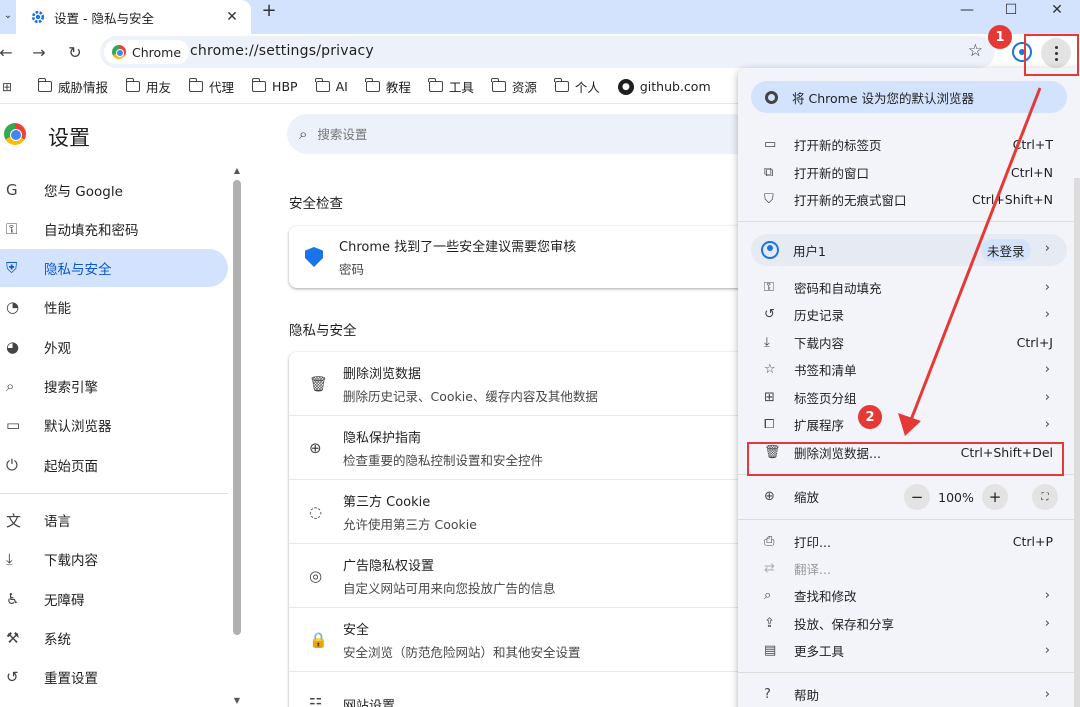  I want to click on menu-scrollbar, so click(1077, 442).